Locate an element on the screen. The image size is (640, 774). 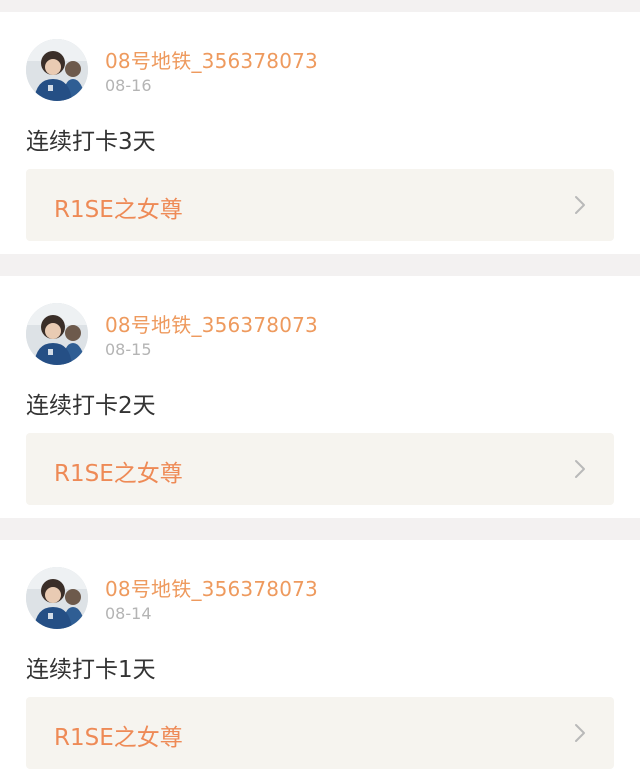
post-date: 08-16 is located at coordinates (128, 85).